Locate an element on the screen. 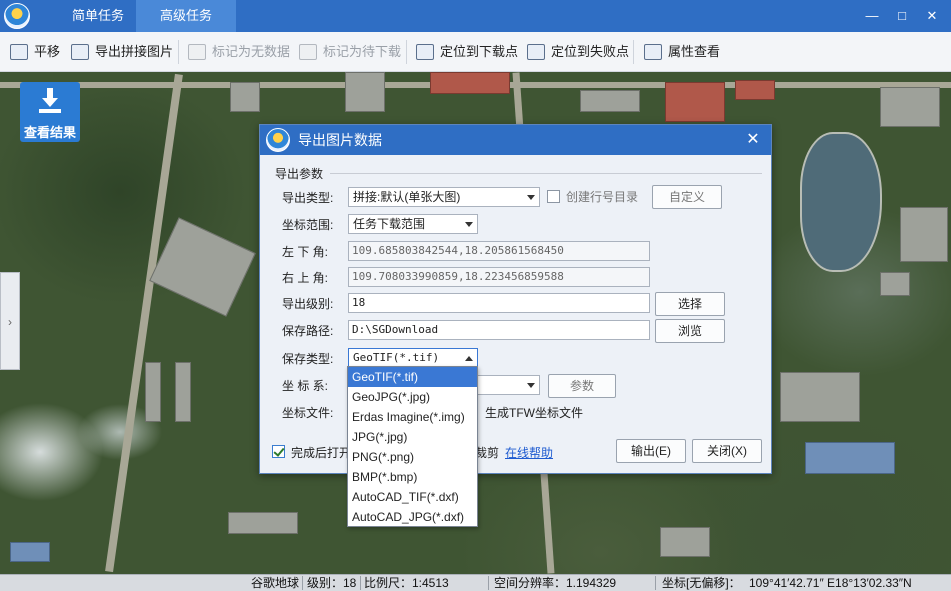  download-icon is located at coordinates (50, 100).